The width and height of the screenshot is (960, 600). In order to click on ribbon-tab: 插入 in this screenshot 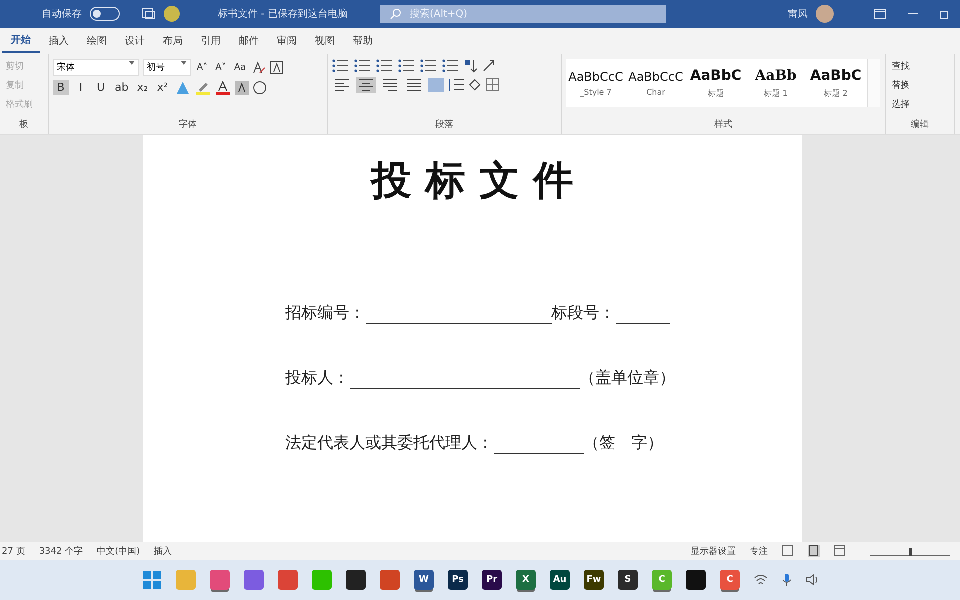, I will do `click(59, 41)`.